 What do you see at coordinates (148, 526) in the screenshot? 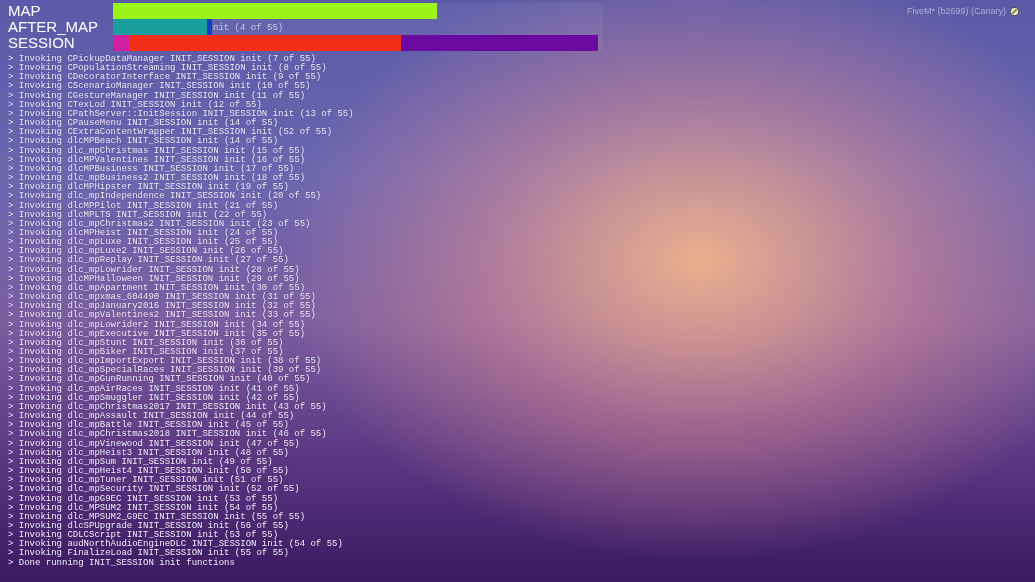
I see `log-line: > Invoking dlcSPUpgrade INIT_SESSION init (56 of 55)` at bounding box center [148, 526].